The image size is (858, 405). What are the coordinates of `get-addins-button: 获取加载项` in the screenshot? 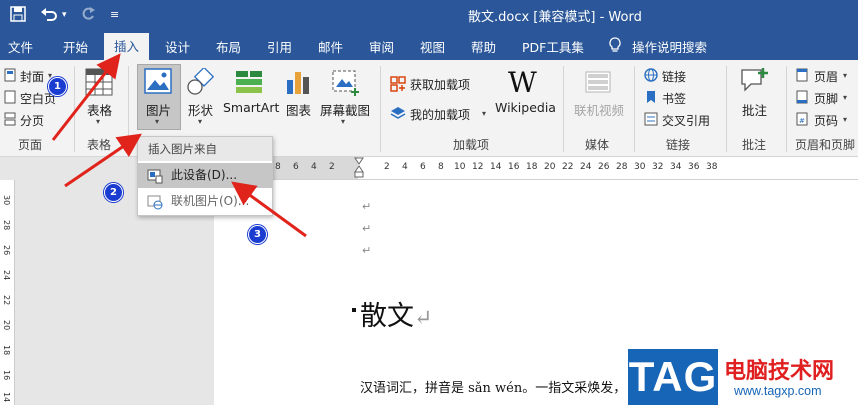 It's located at (440, 84).